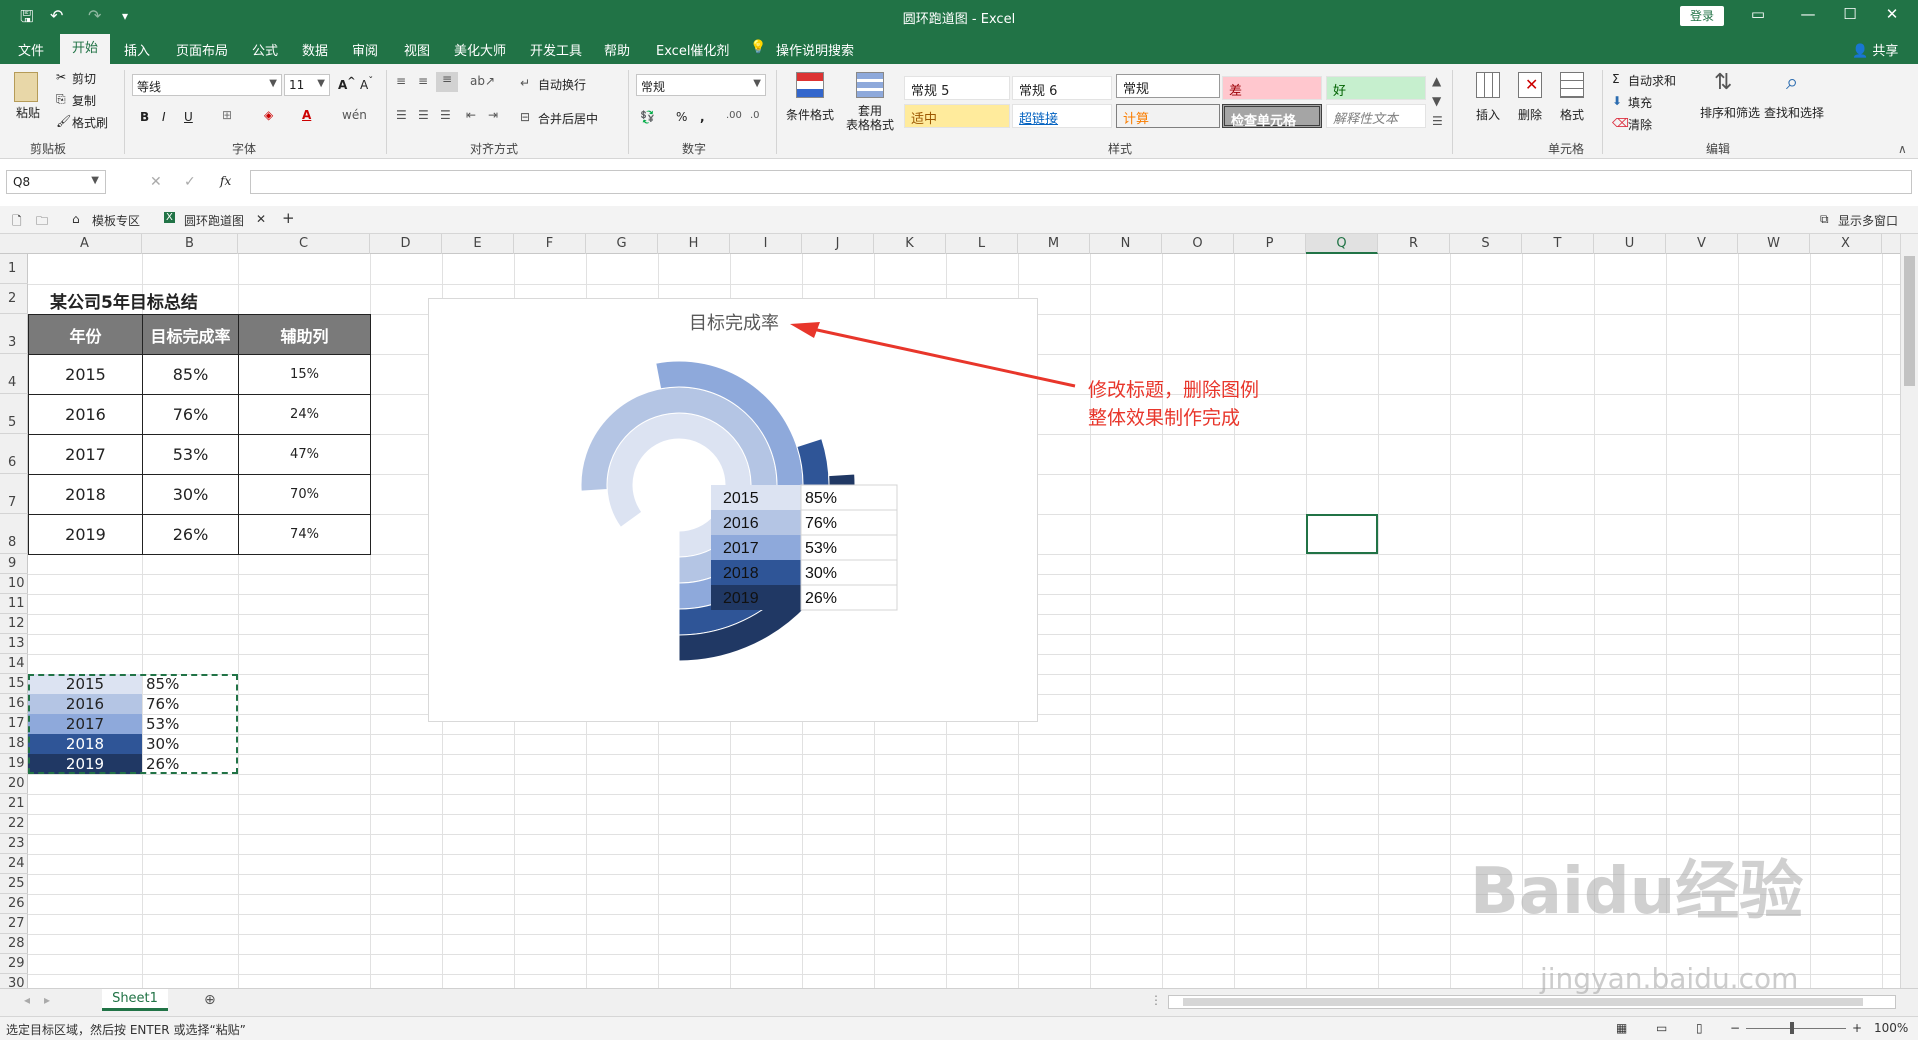 Image resolution: width=1918 pixels, height=1040 pixels. What do you see at coordinates (14, 804) in the screenshot?
I see `row-header-21: 21` at bounding box center [14, 804].